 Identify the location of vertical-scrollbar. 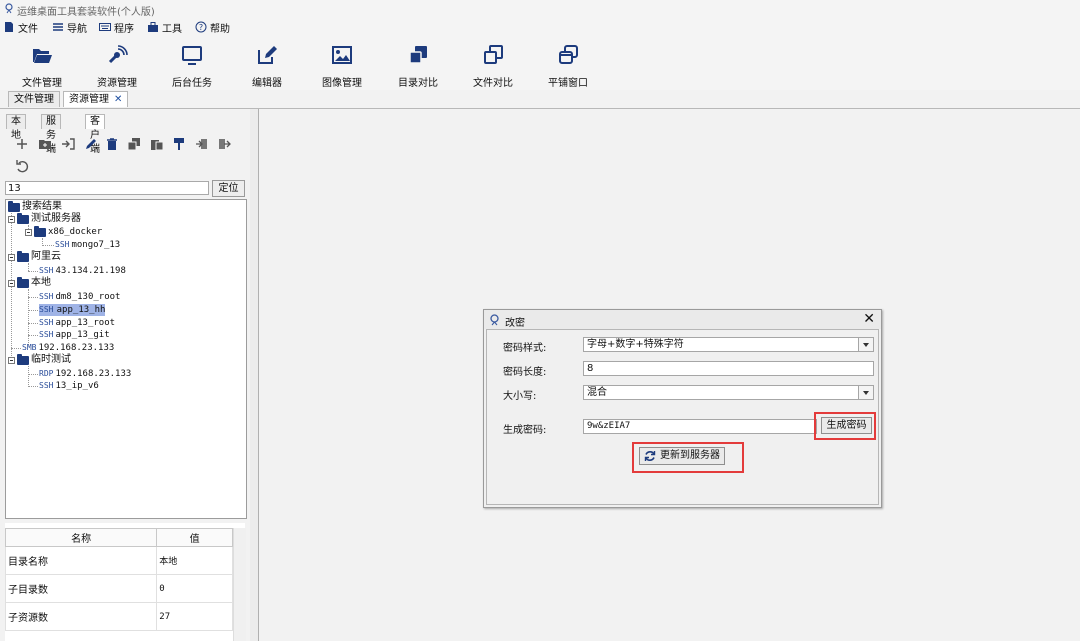
(239, 584).